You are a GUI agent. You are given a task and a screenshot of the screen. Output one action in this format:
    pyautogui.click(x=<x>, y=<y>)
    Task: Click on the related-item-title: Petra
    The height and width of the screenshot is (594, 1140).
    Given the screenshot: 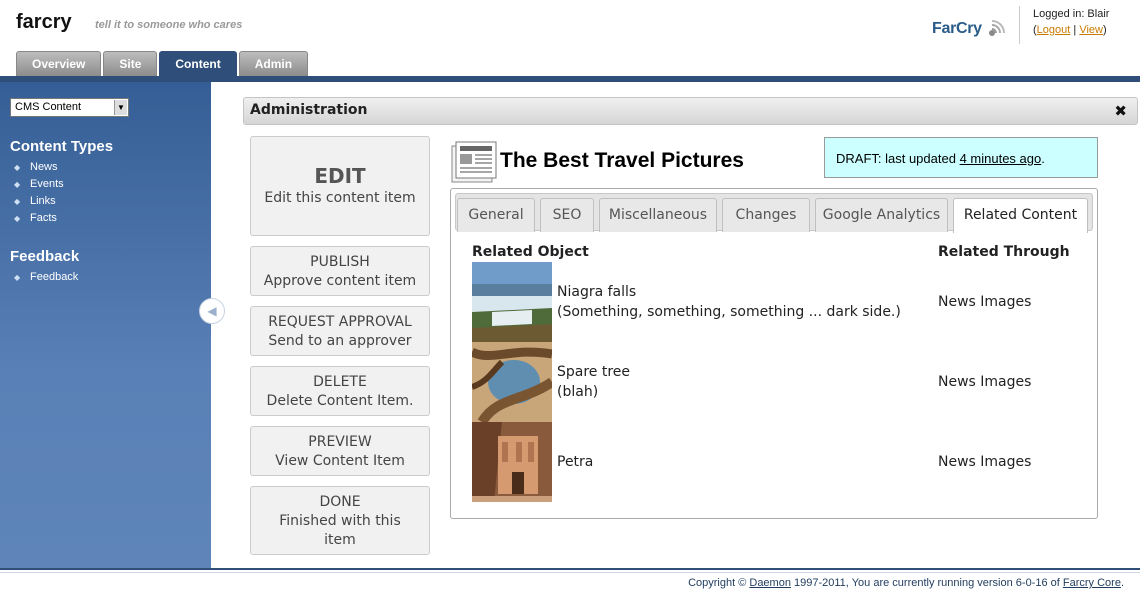 What is the action you would take?
    pyautogui.click(x=575, y=462)
    